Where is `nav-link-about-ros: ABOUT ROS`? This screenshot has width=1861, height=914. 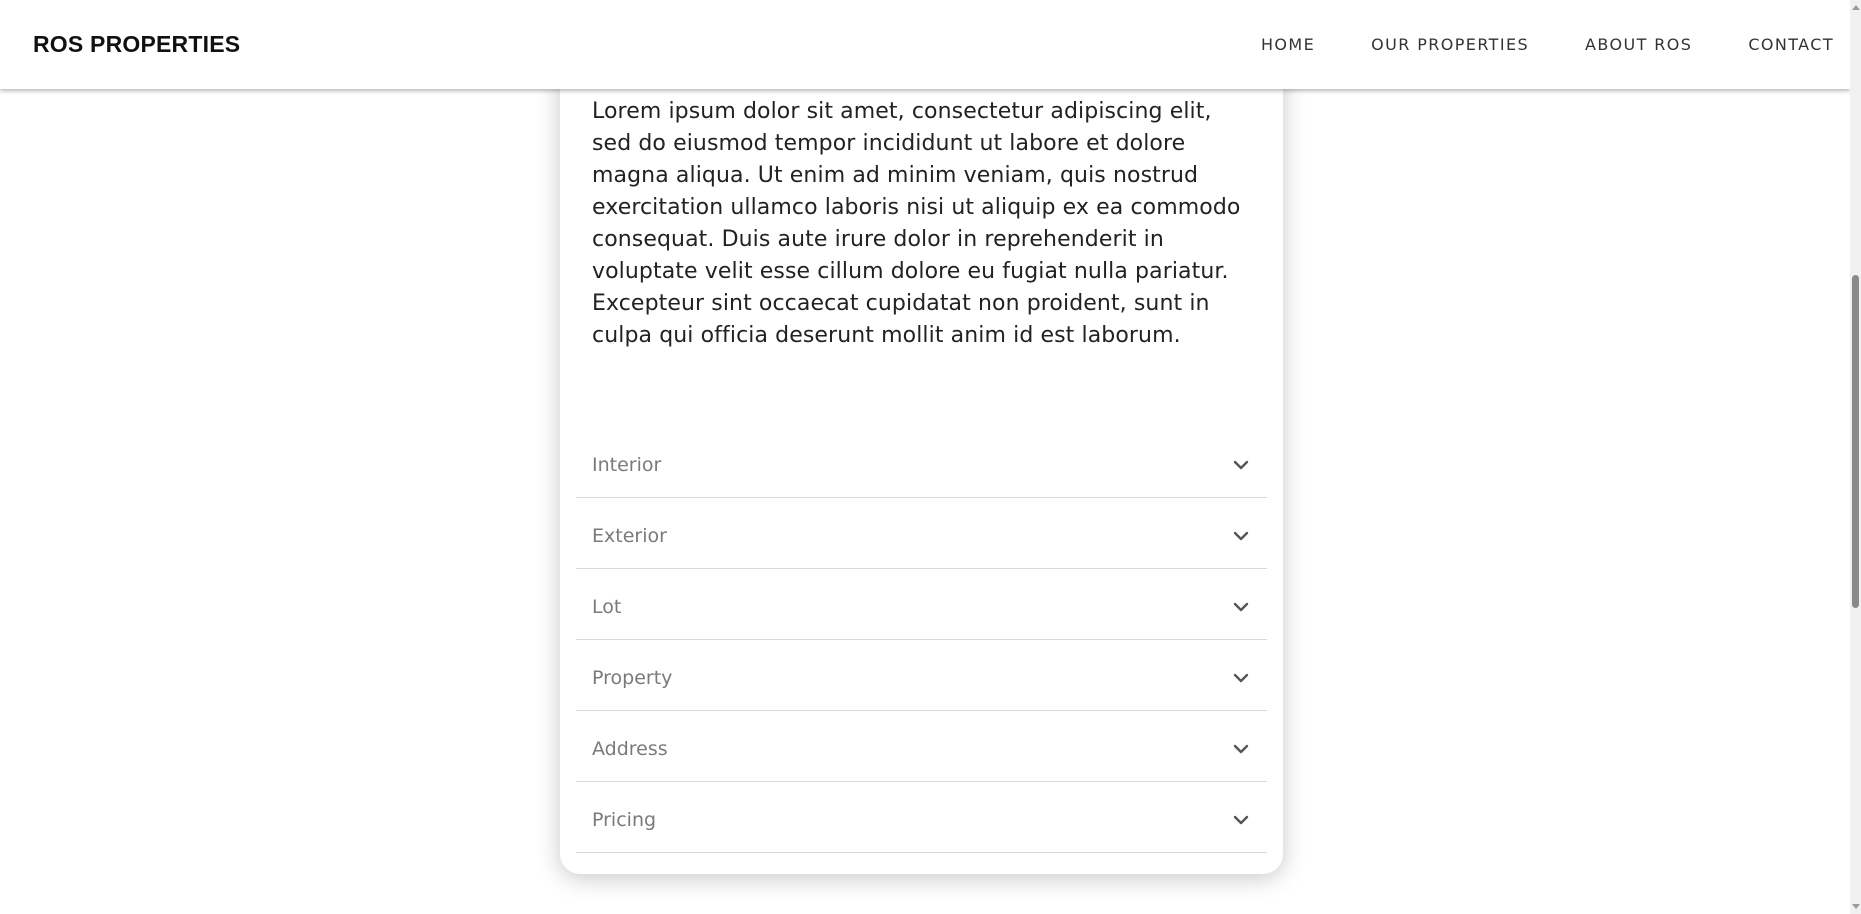
nav-link-about-ros: ABOUT ROS is located at coordinates (1638, 44).